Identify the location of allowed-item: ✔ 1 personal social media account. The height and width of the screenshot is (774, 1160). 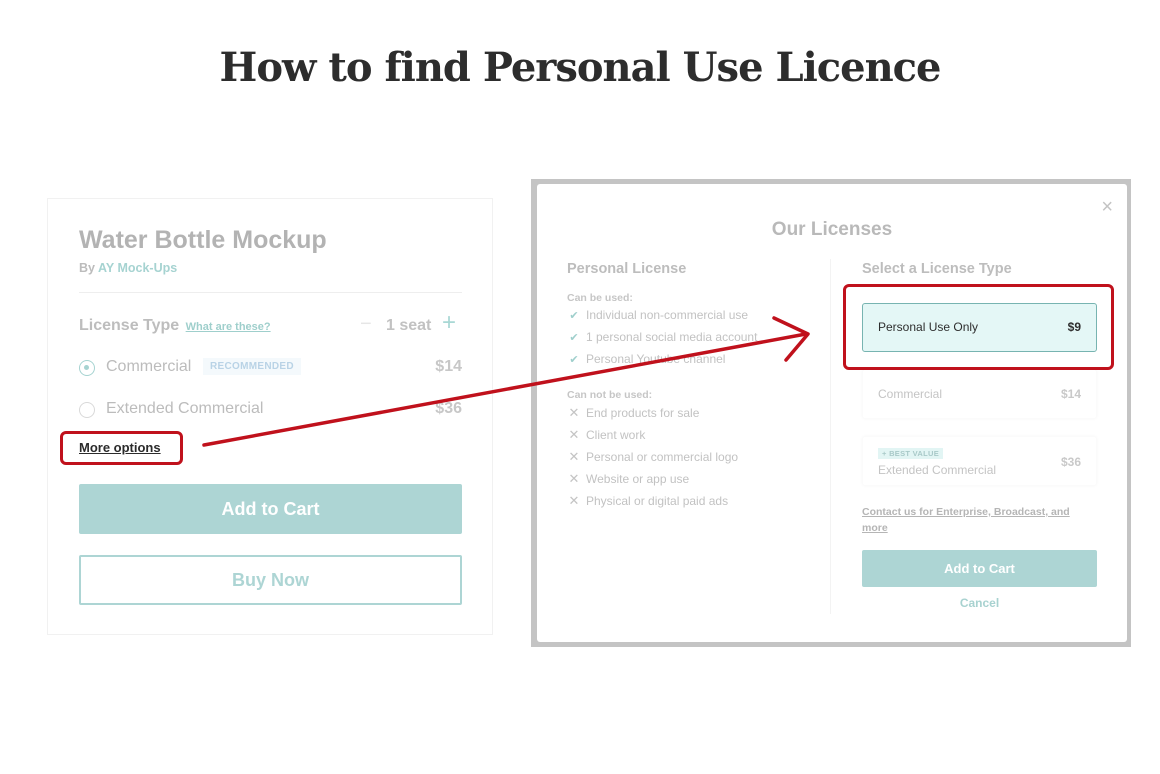
(662, 337).